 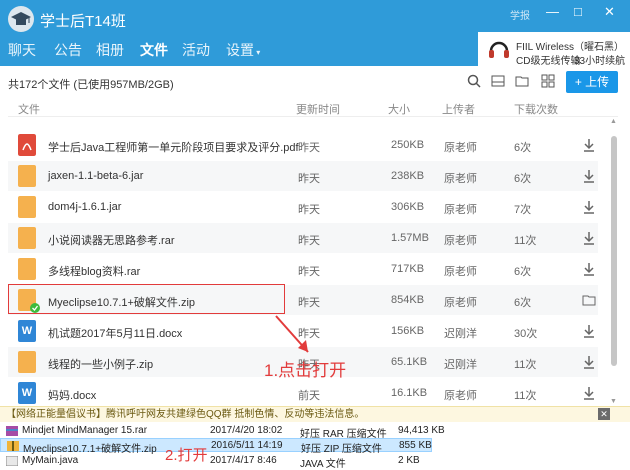 I want to click on explorer-file-name: MyMain.java, so click(x=50, y=460).